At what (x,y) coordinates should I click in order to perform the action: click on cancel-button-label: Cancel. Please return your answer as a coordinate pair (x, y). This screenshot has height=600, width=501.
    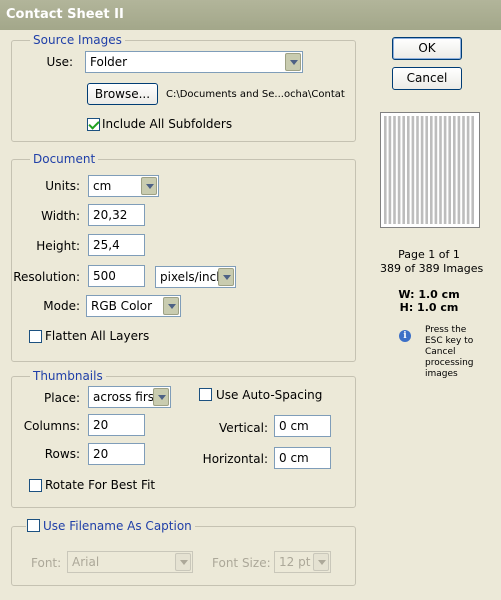
    Looking at the image, I should click on (427, 78).